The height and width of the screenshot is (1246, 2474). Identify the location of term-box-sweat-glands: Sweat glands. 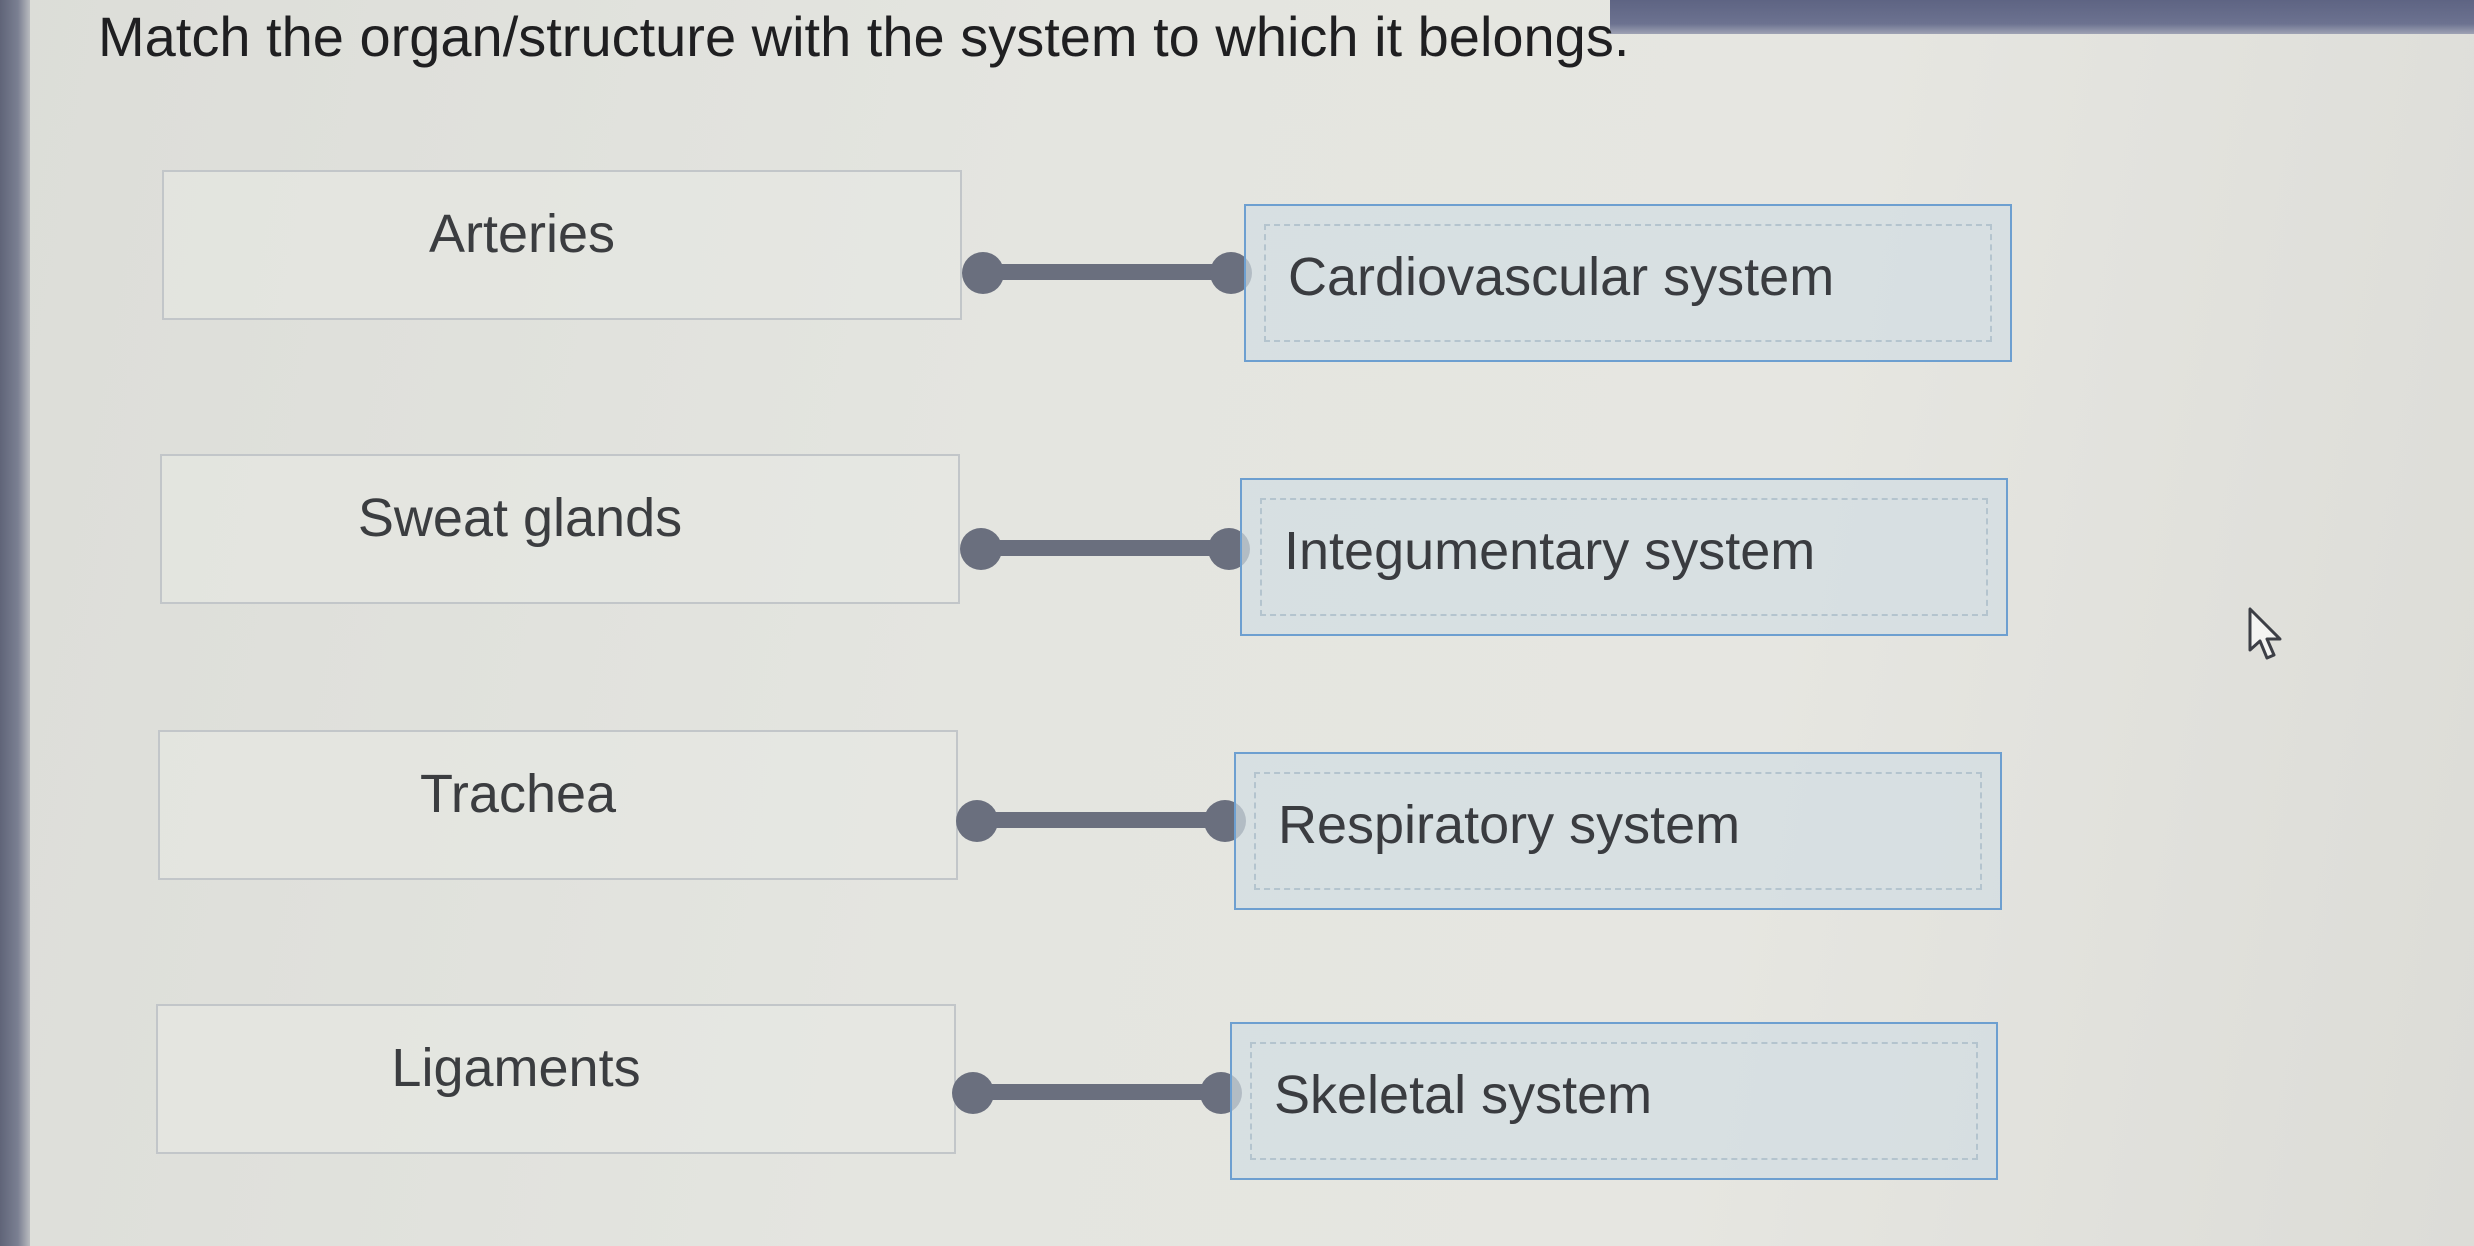
(560, 529).